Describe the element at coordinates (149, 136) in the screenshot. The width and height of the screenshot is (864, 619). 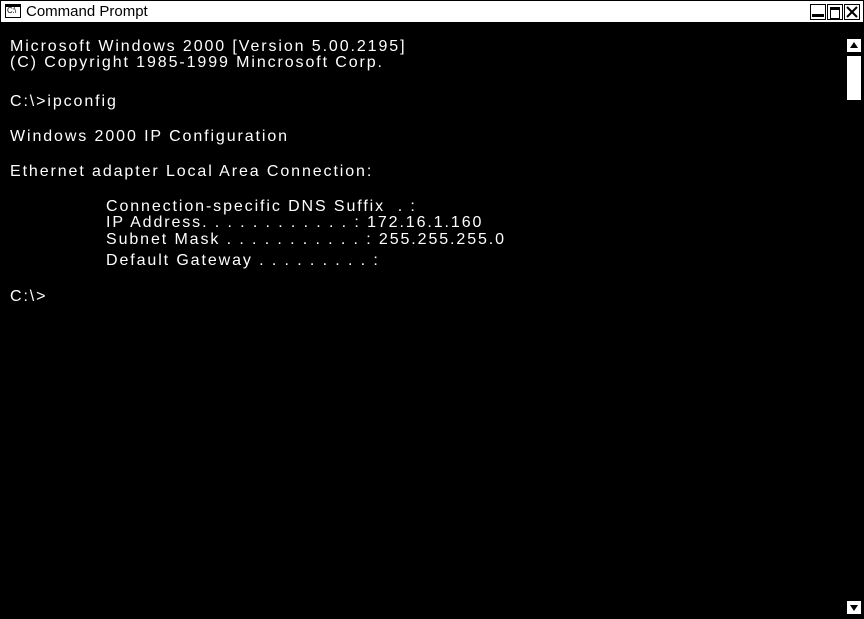
I see `console-line-ip-config-heading: Windows 2000 IP Configuration` at that location.